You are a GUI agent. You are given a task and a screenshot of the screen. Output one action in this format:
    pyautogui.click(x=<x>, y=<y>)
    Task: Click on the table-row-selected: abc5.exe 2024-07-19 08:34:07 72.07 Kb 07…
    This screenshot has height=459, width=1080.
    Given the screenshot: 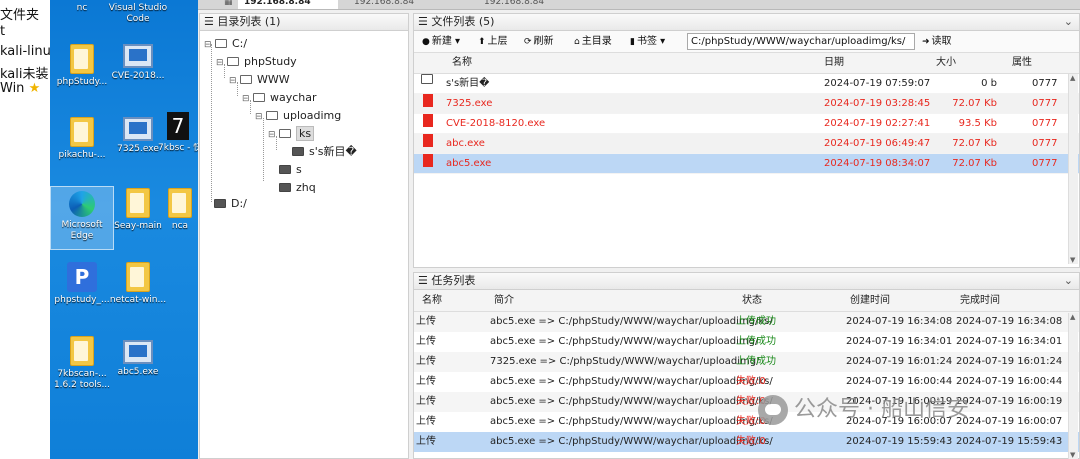 What is the action you would take?
    pyautogui.click(x=746, y=164)
    